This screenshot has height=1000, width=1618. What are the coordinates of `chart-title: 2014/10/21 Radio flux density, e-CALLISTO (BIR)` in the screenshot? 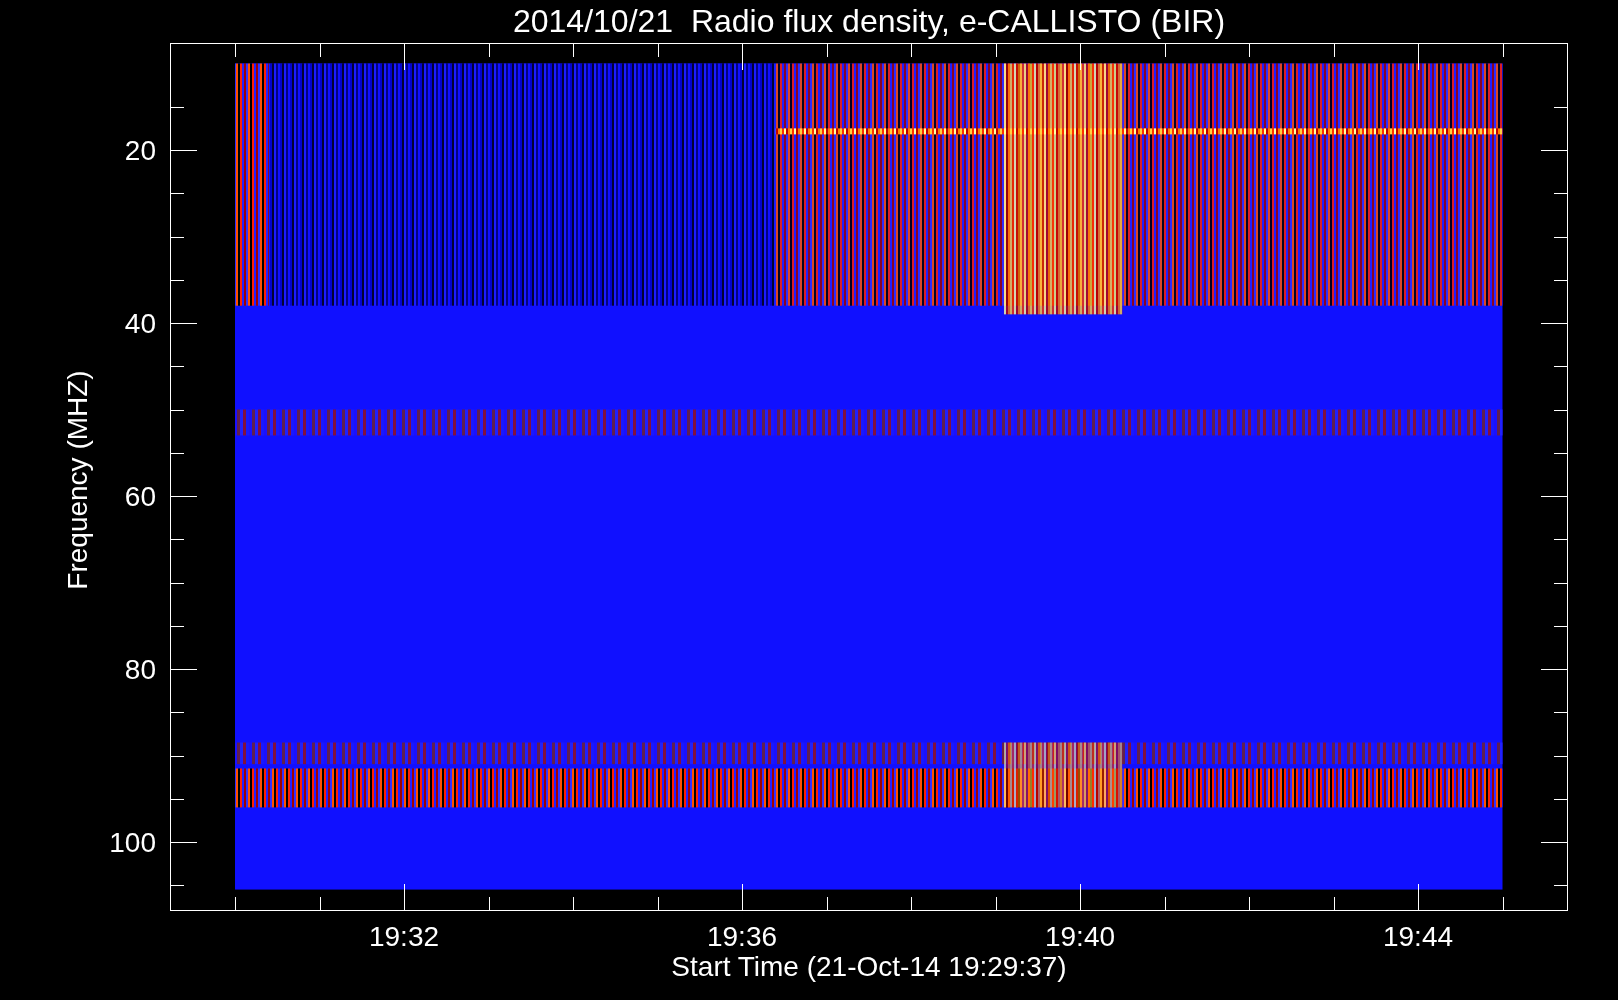 It's located at (869, 21).